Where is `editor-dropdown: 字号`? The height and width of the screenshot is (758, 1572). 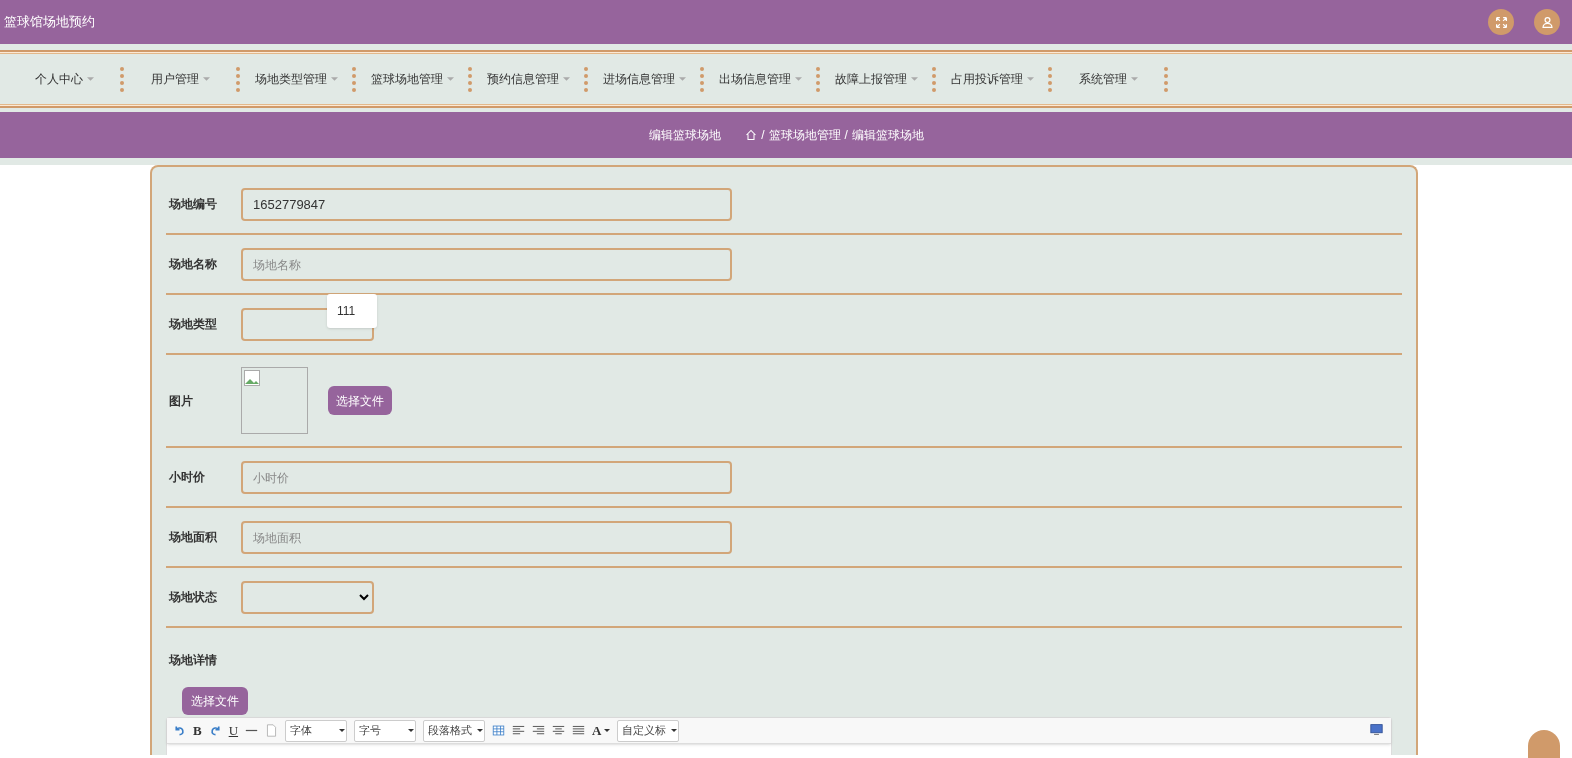 editor-dropdown: 字号 is located at coordinates (385, 730).